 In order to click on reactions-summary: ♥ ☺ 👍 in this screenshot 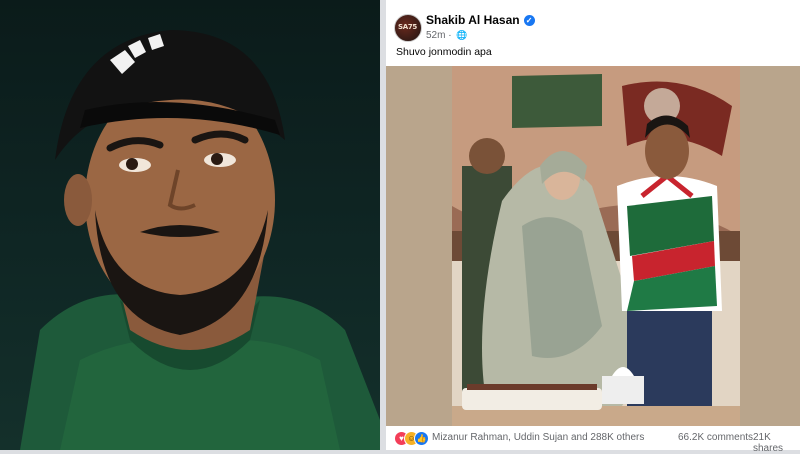, I will do `click(414, 438)`.